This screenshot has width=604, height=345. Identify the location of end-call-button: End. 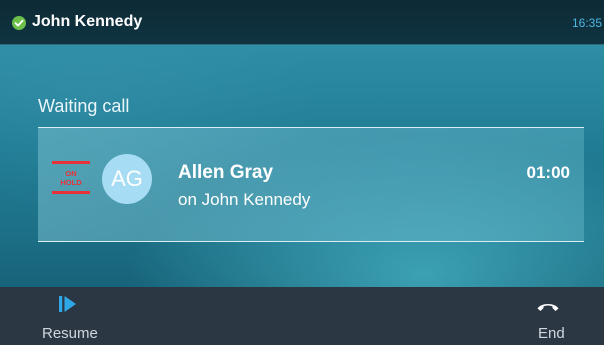
(529, 316).